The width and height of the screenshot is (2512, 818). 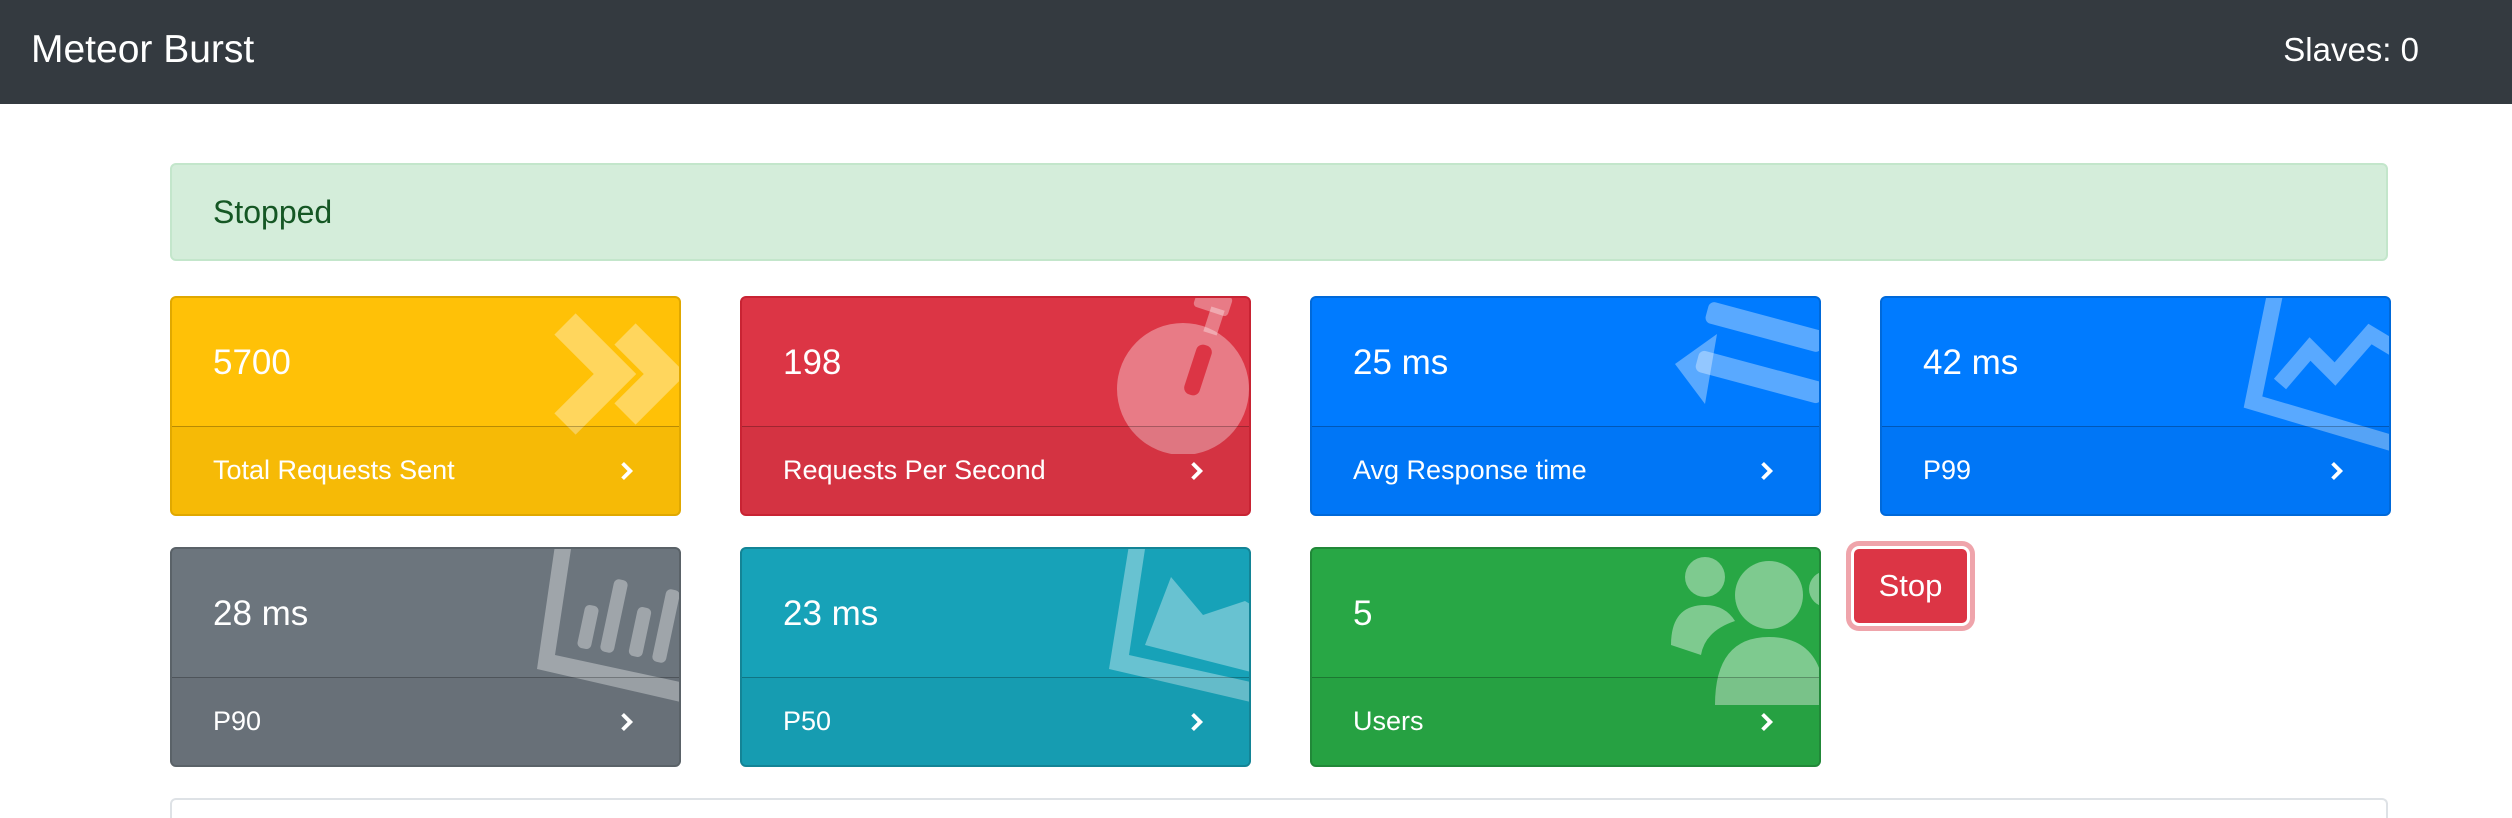 I want to click on stat-footer-link: P90, so click(x=425, y=721).